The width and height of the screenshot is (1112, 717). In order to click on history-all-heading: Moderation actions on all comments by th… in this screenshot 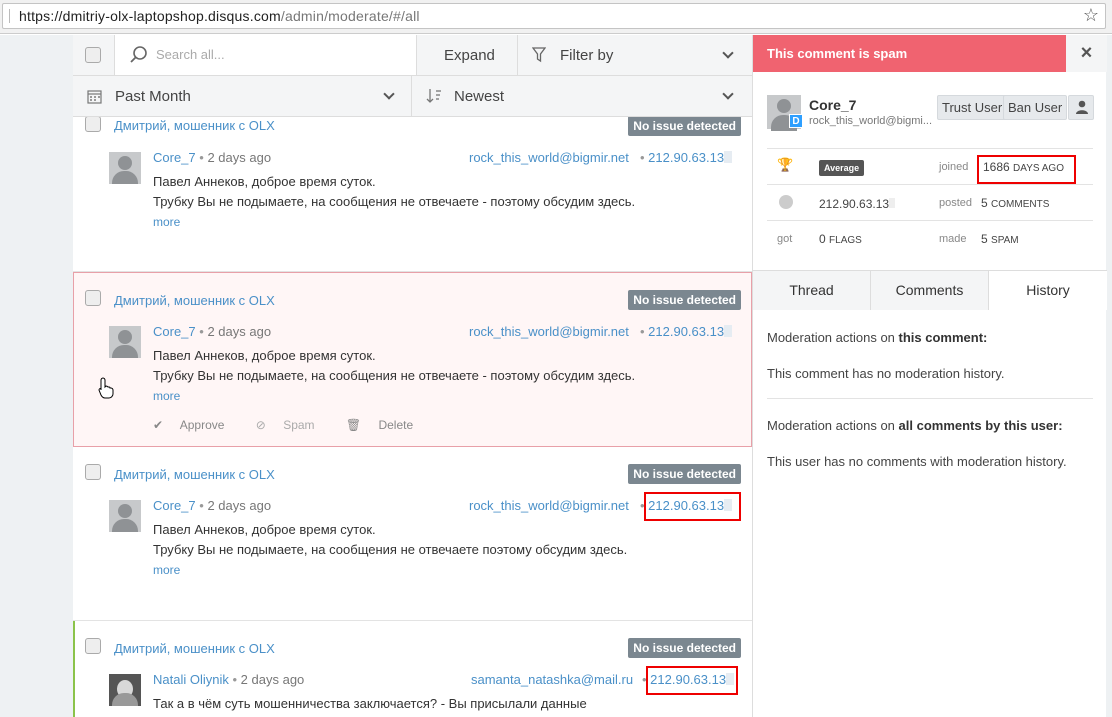, I will do `click(915, 425)`.